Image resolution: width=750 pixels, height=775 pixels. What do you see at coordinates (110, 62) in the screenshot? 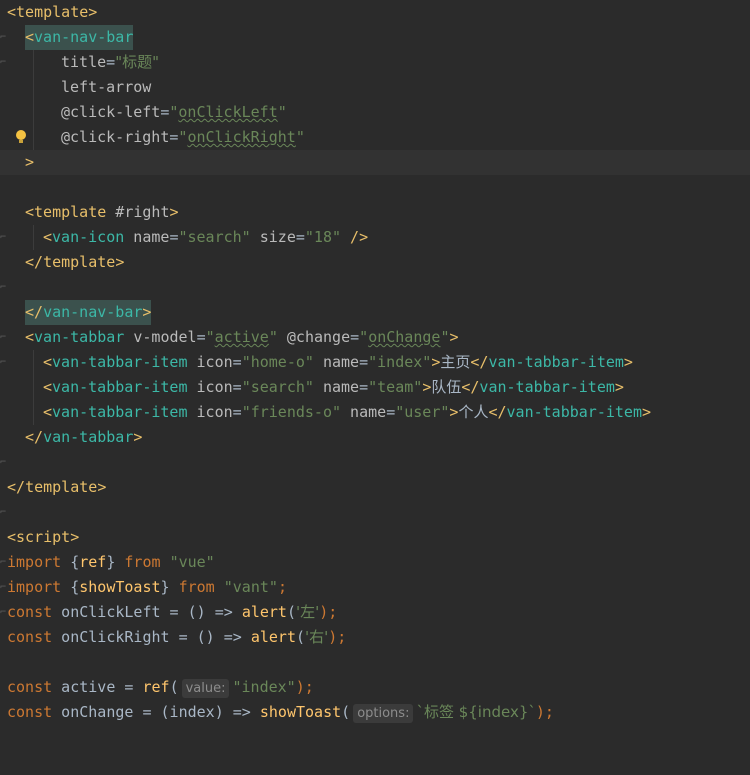
I see `line-content: title="标题"` at bounding box center [110, 62].